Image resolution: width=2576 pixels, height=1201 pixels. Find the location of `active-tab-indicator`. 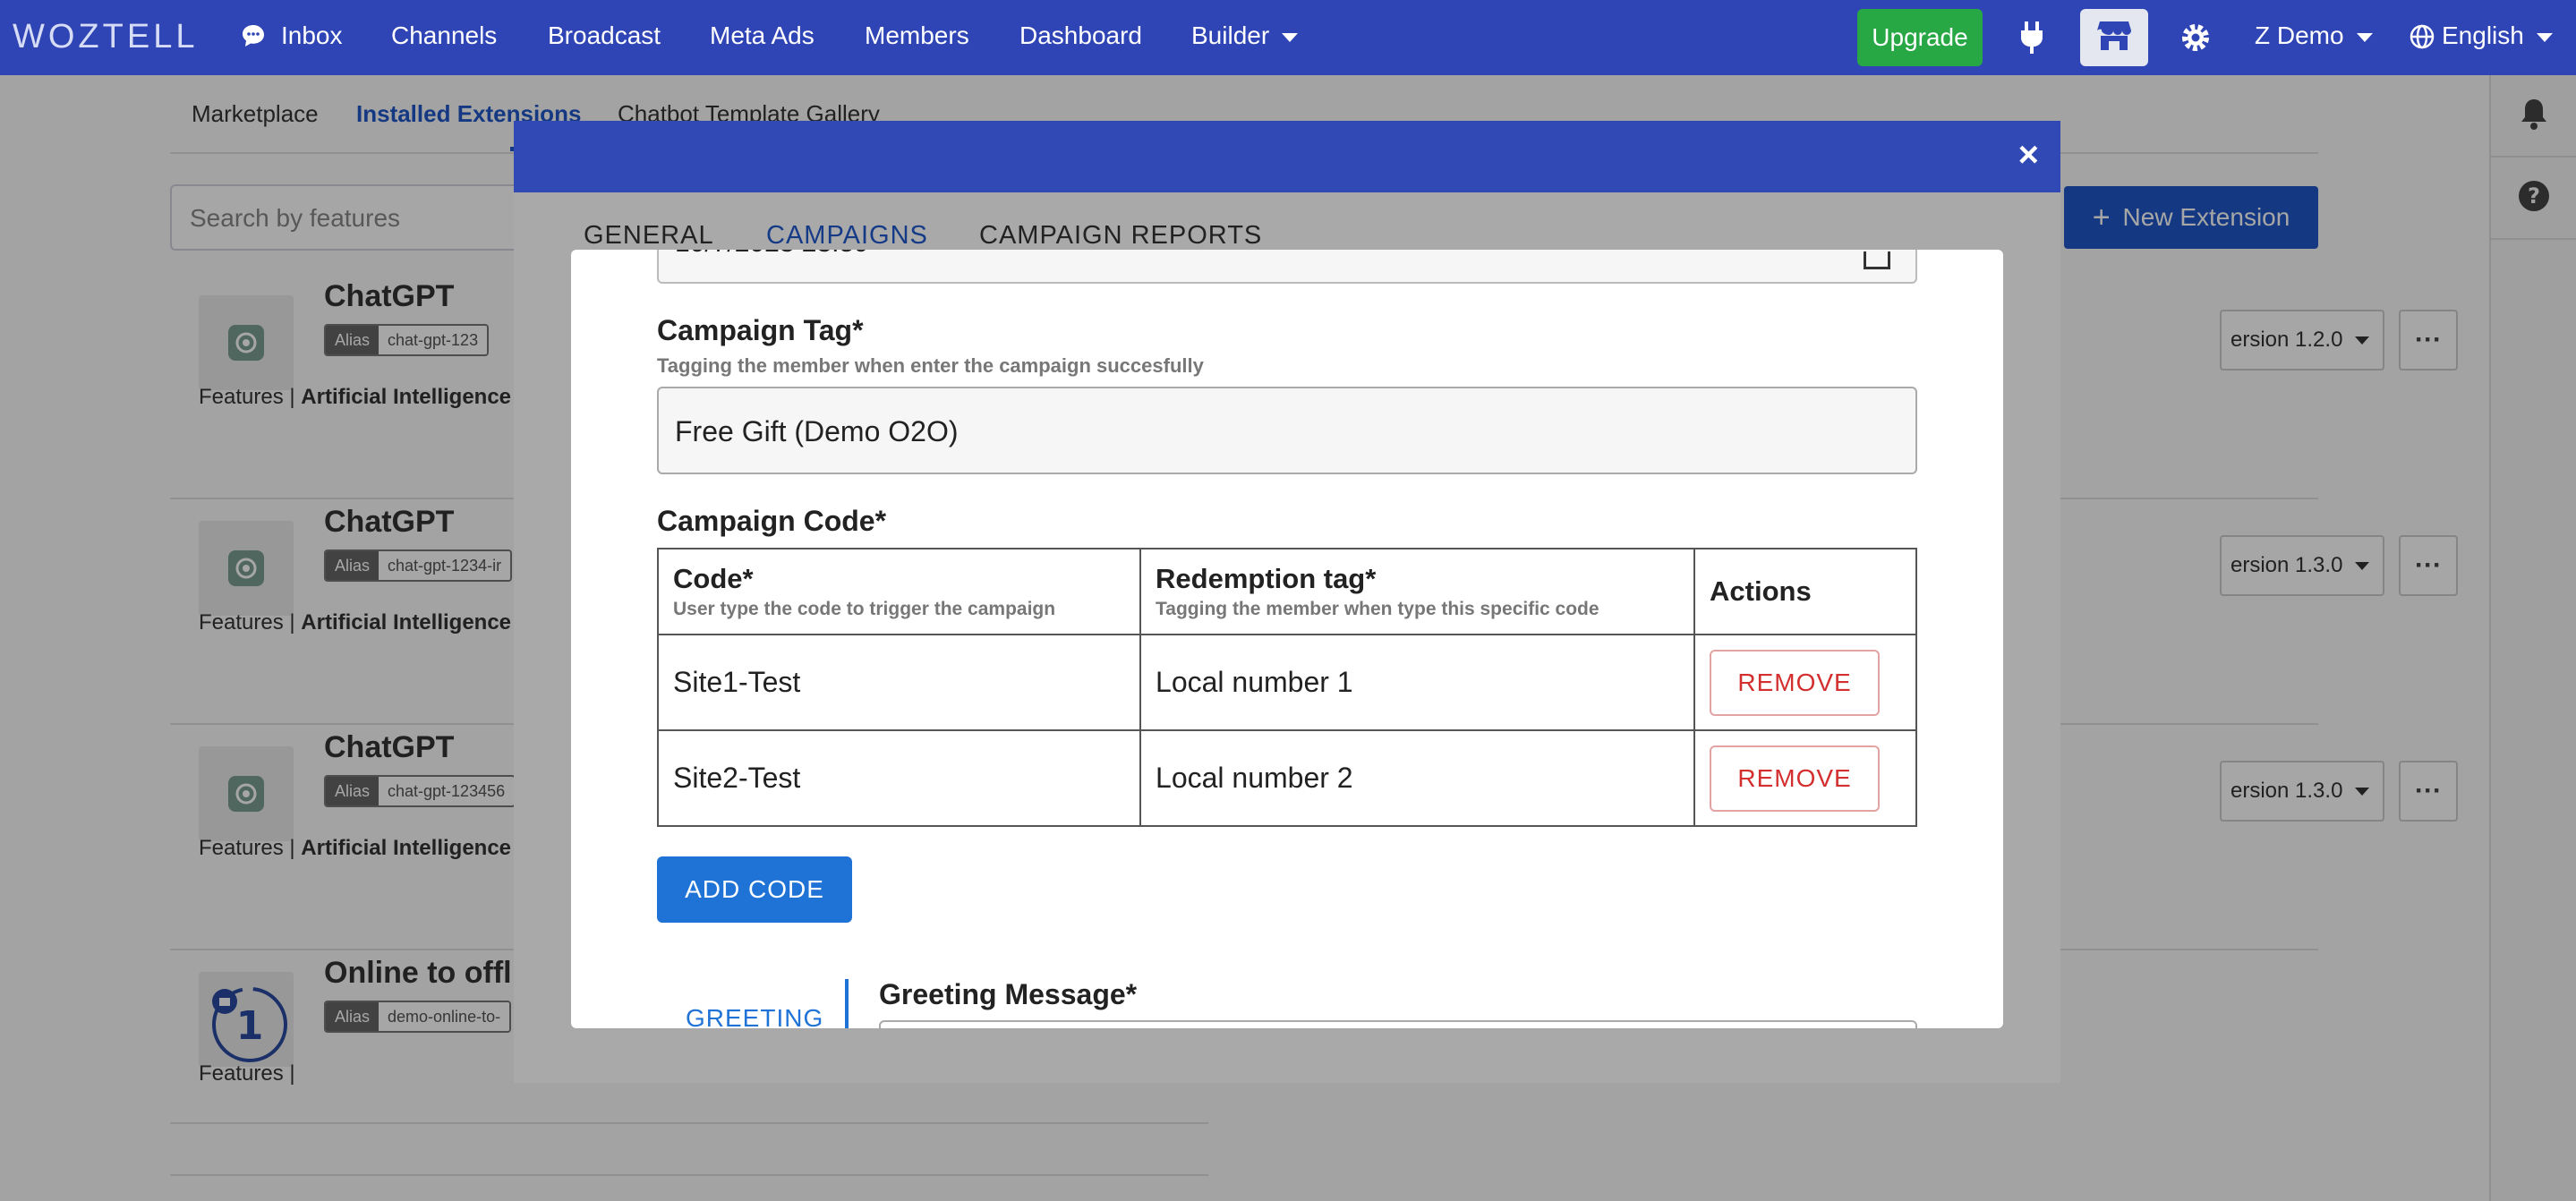

active-tab-indicator is located at coordinates (847, 1003).